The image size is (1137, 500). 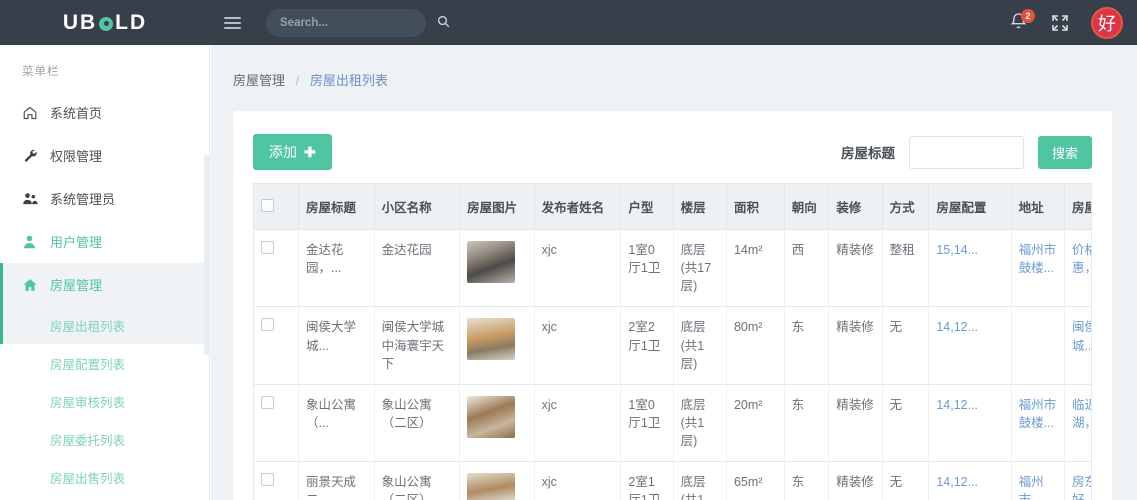 I want to click on sidebar-subitem-label: 房屋配置列表, so click(x=88, y=364).